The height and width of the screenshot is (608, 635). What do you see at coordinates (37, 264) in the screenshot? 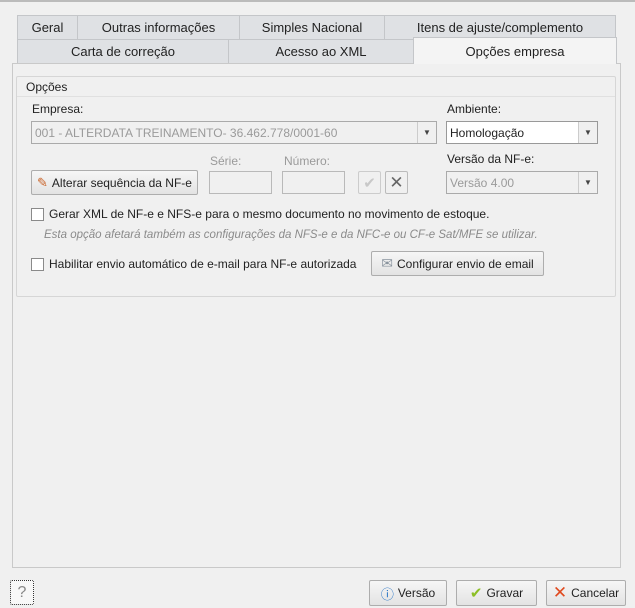
I see `habilitar-email-checkbox` at bounding box center [37, 264].